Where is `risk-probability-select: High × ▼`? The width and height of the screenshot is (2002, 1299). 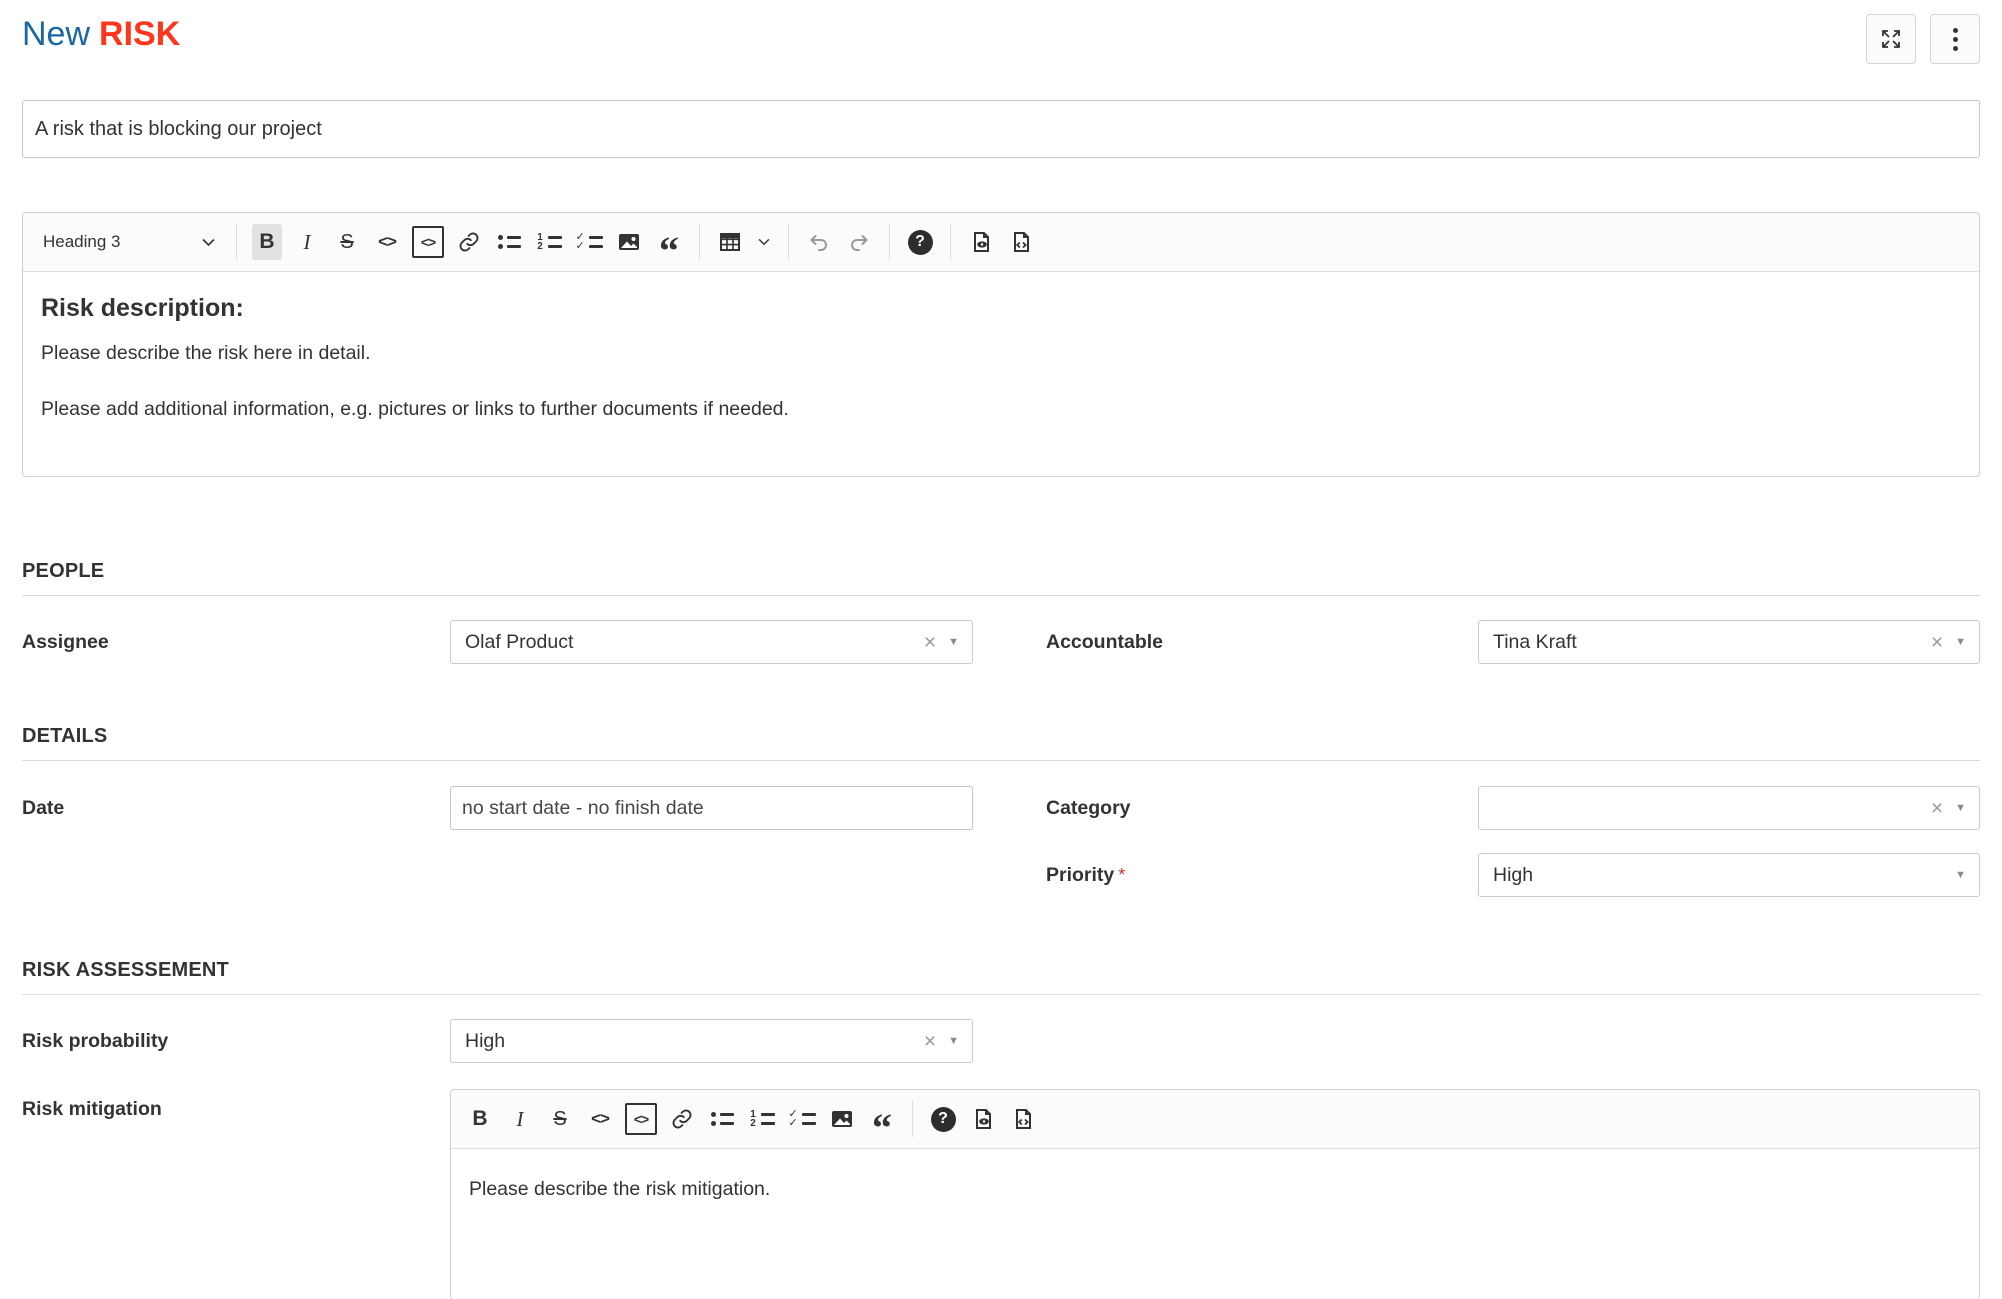 risk-probability-select: High × ▼ is located at coordinates (711, 1041).